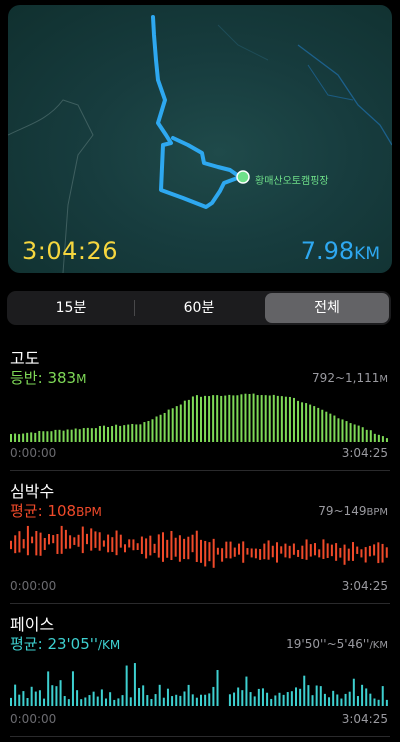 Image resolution: width=400 pixels, height=742 pixels. What do you see at coordinates (340, 251) in the screenshot?
I see `total-distance: 7.98KM` at bounding box center [340, 251].